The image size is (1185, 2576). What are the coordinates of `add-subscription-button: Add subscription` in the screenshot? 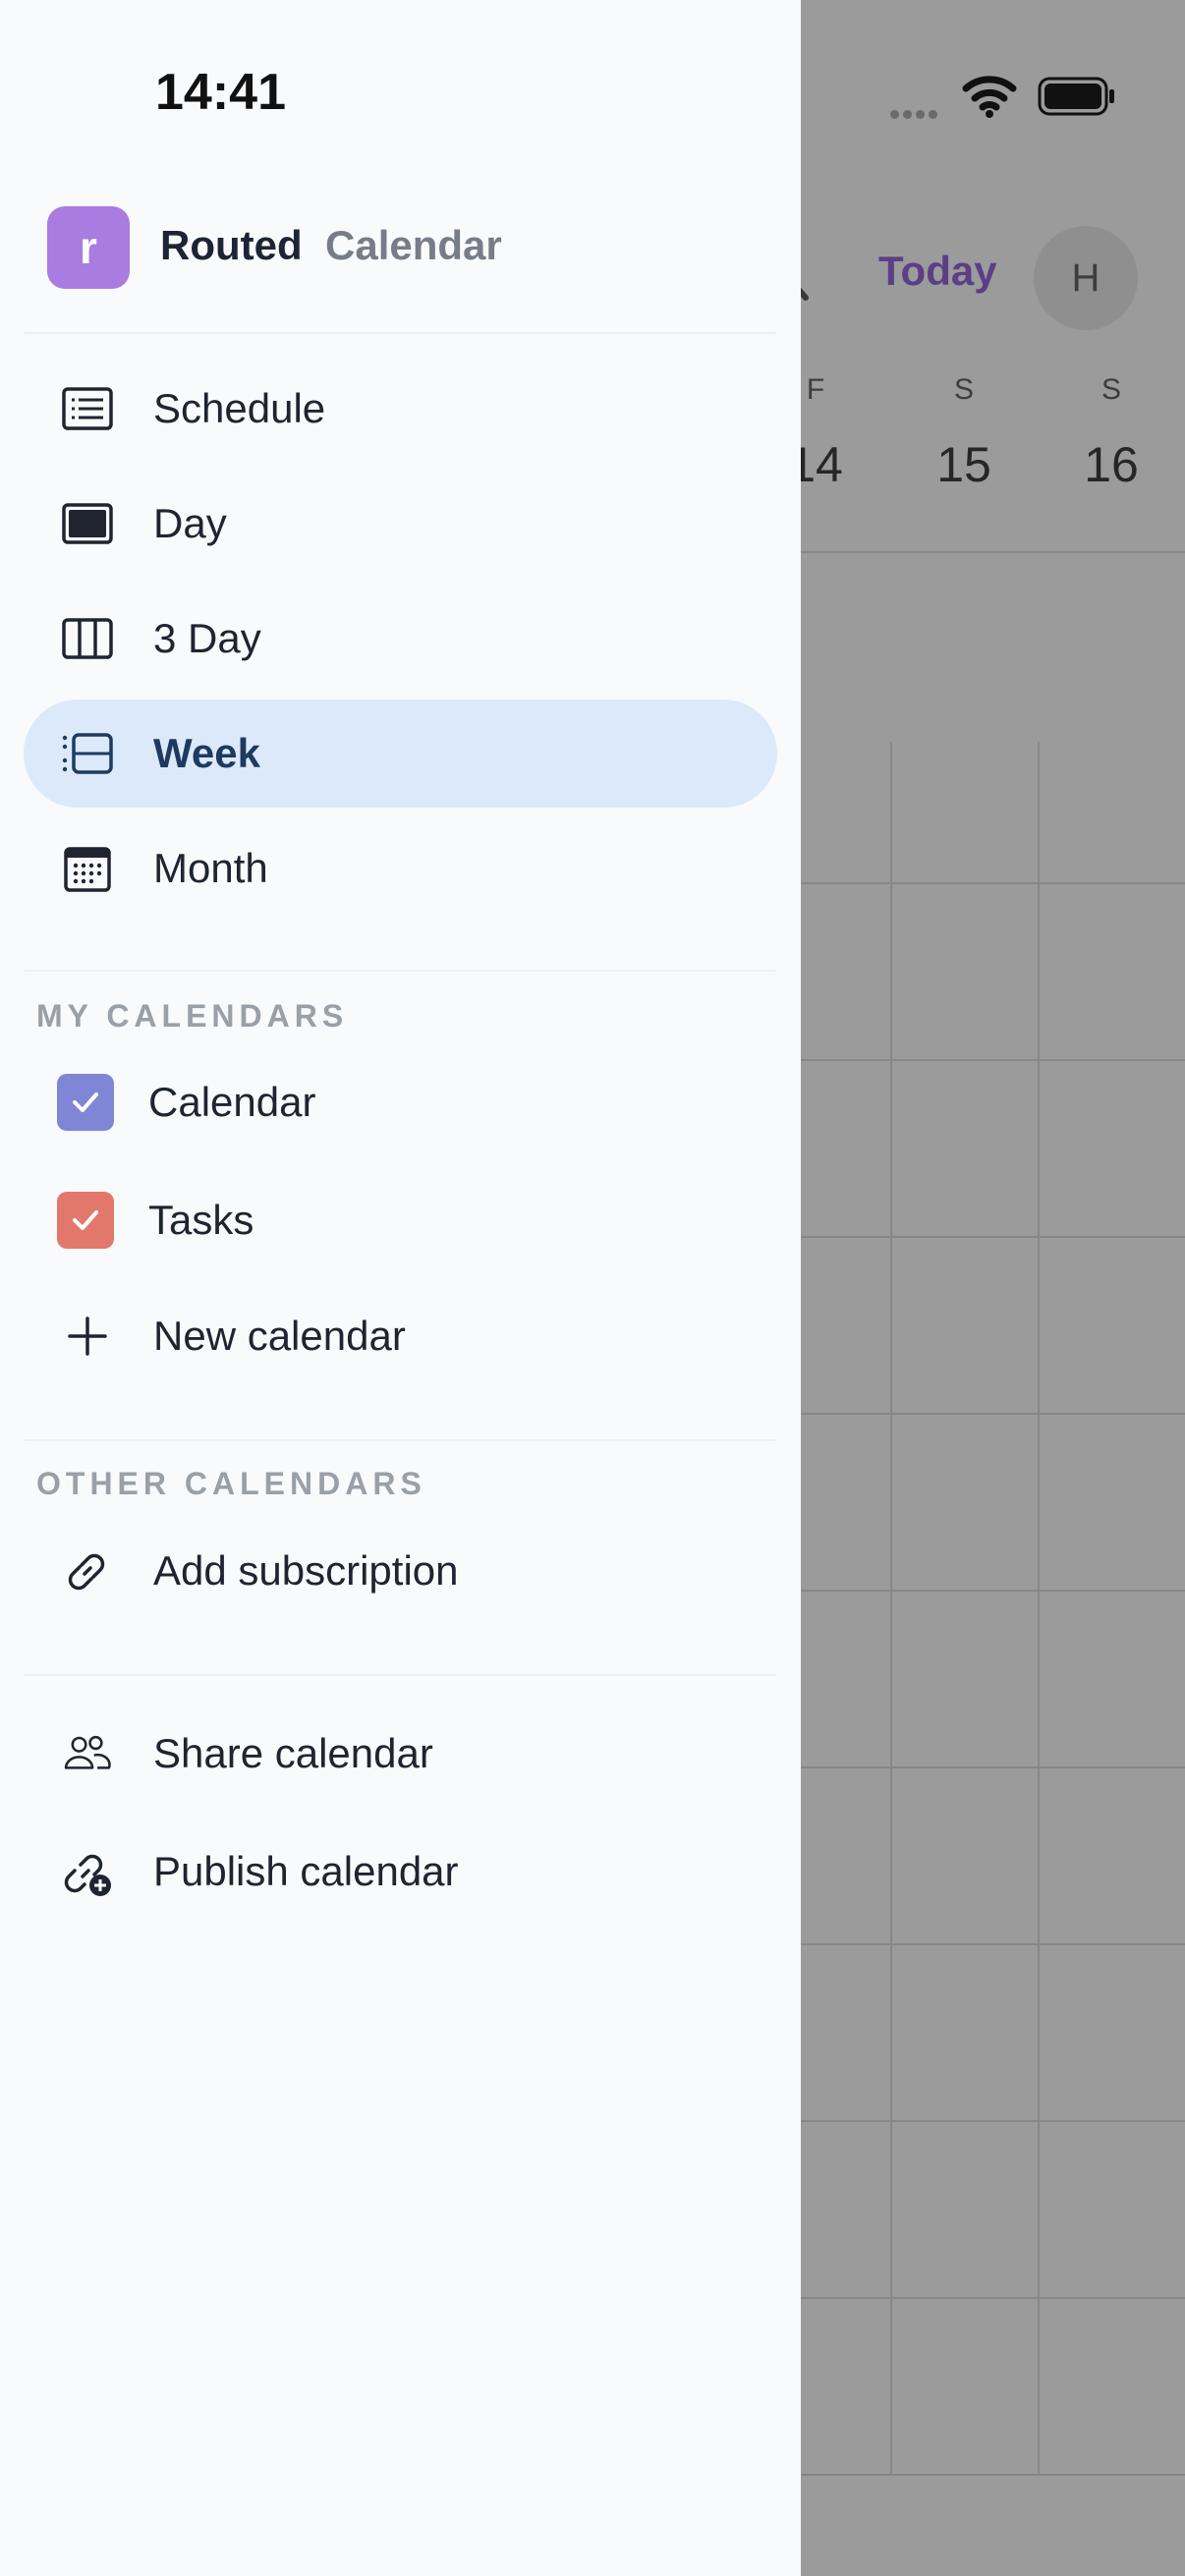 It's located at (401, 1571).